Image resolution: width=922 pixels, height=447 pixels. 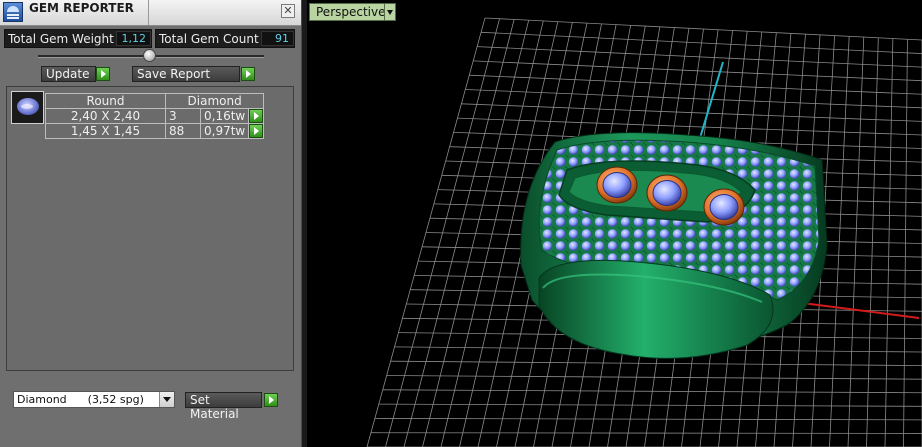 What do you see at coordinates (80, 399) in the screenshot?
I see `material-select-value: Diamond (3,52 spg)` at bounding box center [80, 399].